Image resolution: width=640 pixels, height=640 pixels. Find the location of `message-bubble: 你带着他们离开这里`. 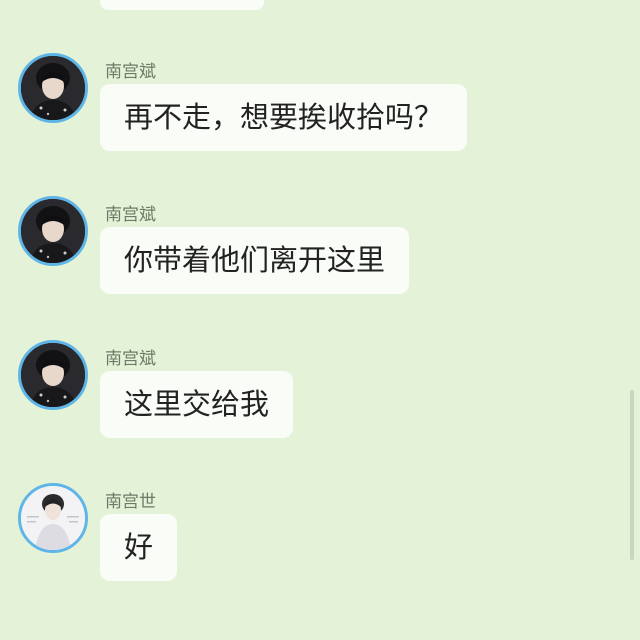

message-bubble: 你带着他们离开这里 is located at coordinates (255, 260).